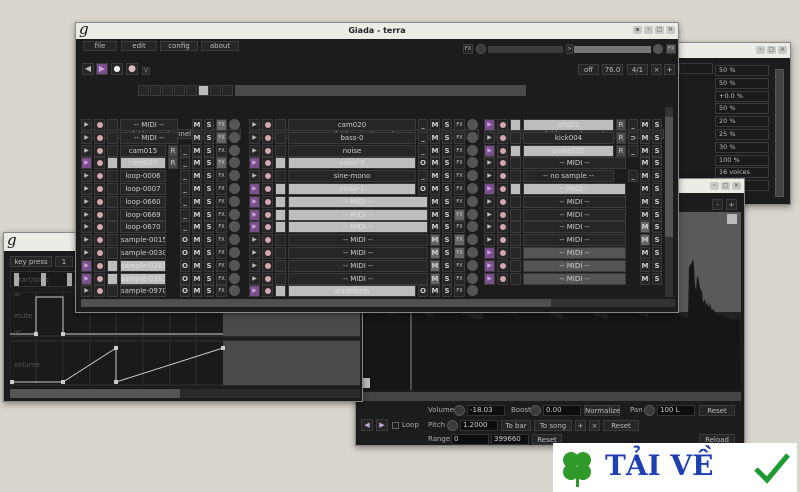  I want to click on pitch-double-button: +, so click(580, 425).